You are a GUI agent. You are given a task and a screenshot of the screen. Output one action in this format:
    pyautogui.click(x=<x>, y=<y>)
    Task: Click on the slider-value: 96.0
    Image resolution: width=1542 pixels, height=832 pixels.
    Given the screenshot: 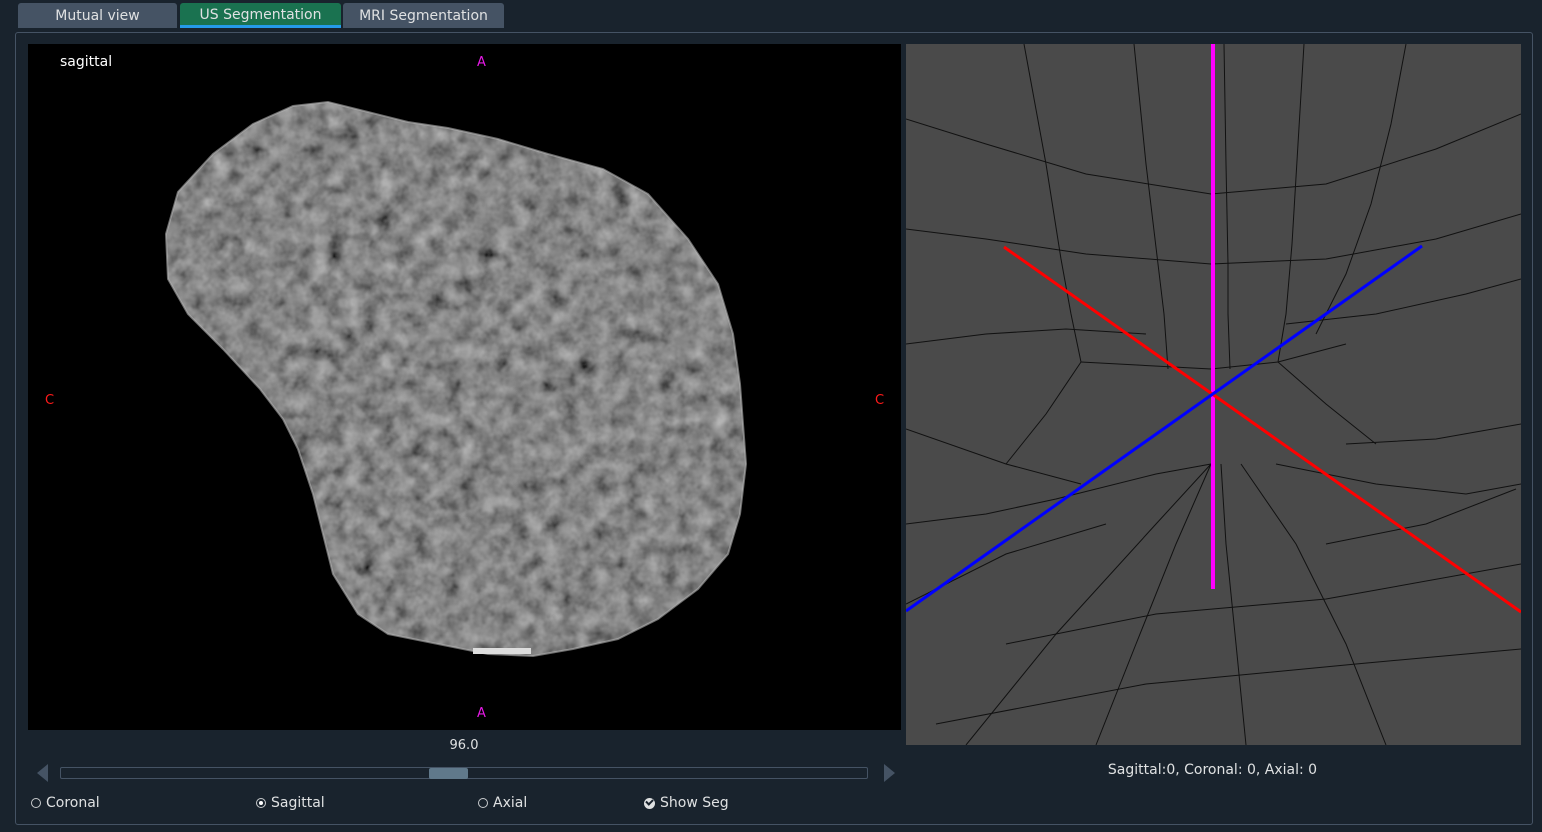 What is the action you would take?
    pyautogui.click(x=464, y=745)
    